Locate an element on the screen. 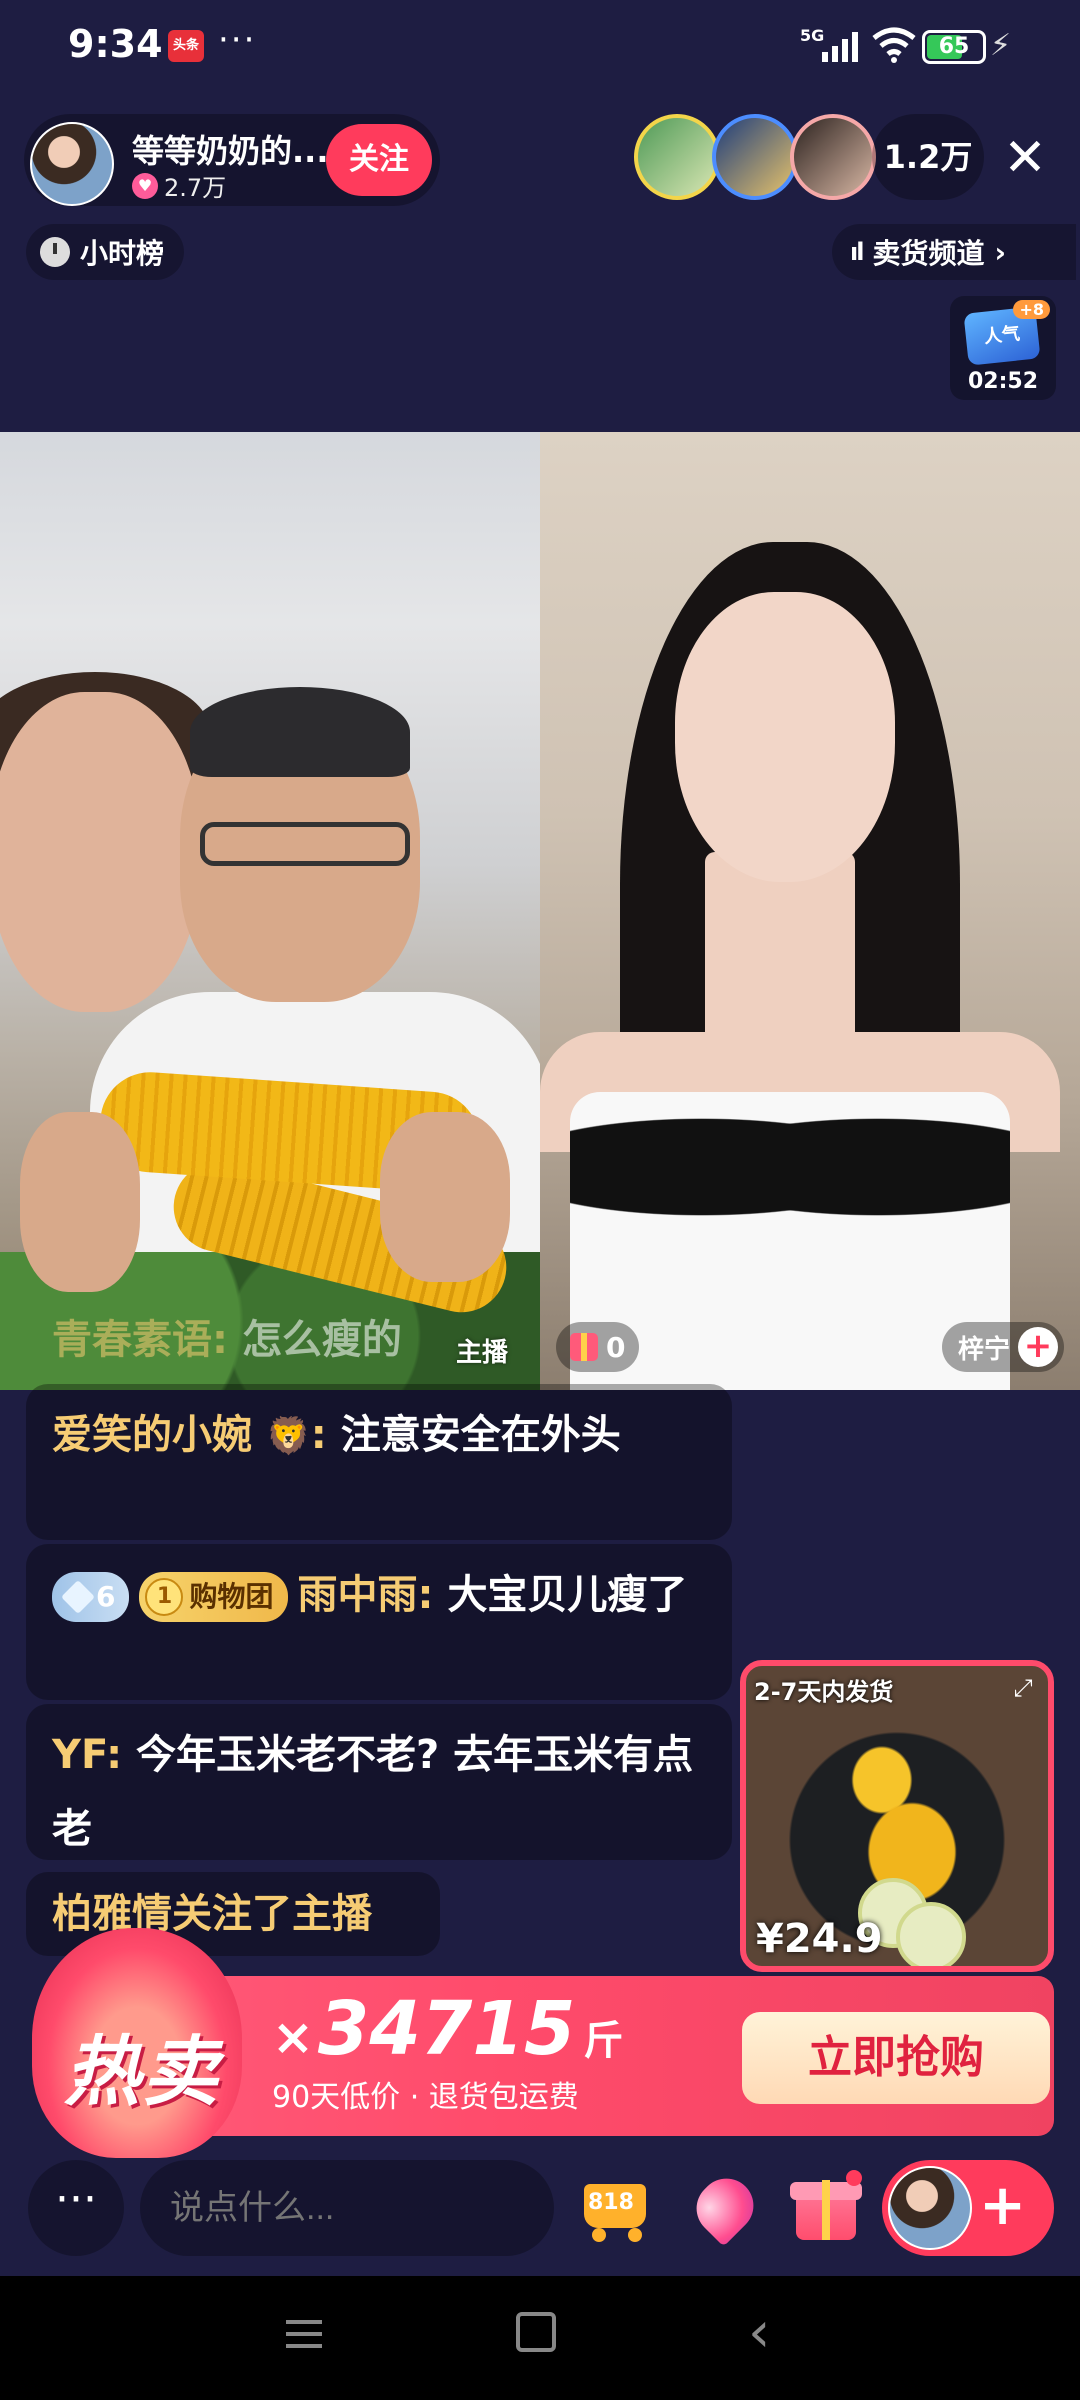 Image resolution: width=1080 pixels, height=2400 pixels. bar-chart-icon: ıl is located at coordinates (857, 252).